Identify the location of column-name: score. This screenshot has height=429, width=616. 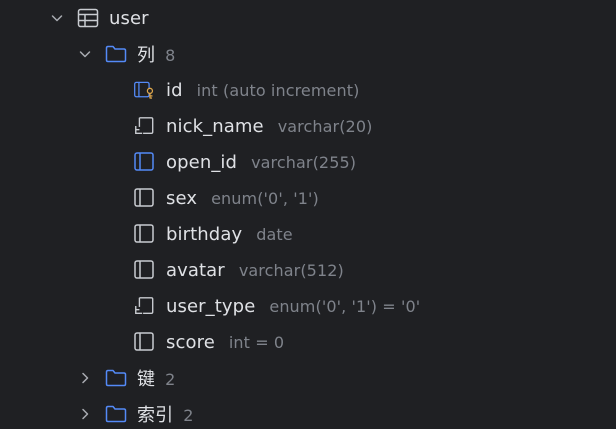
(190, 342).